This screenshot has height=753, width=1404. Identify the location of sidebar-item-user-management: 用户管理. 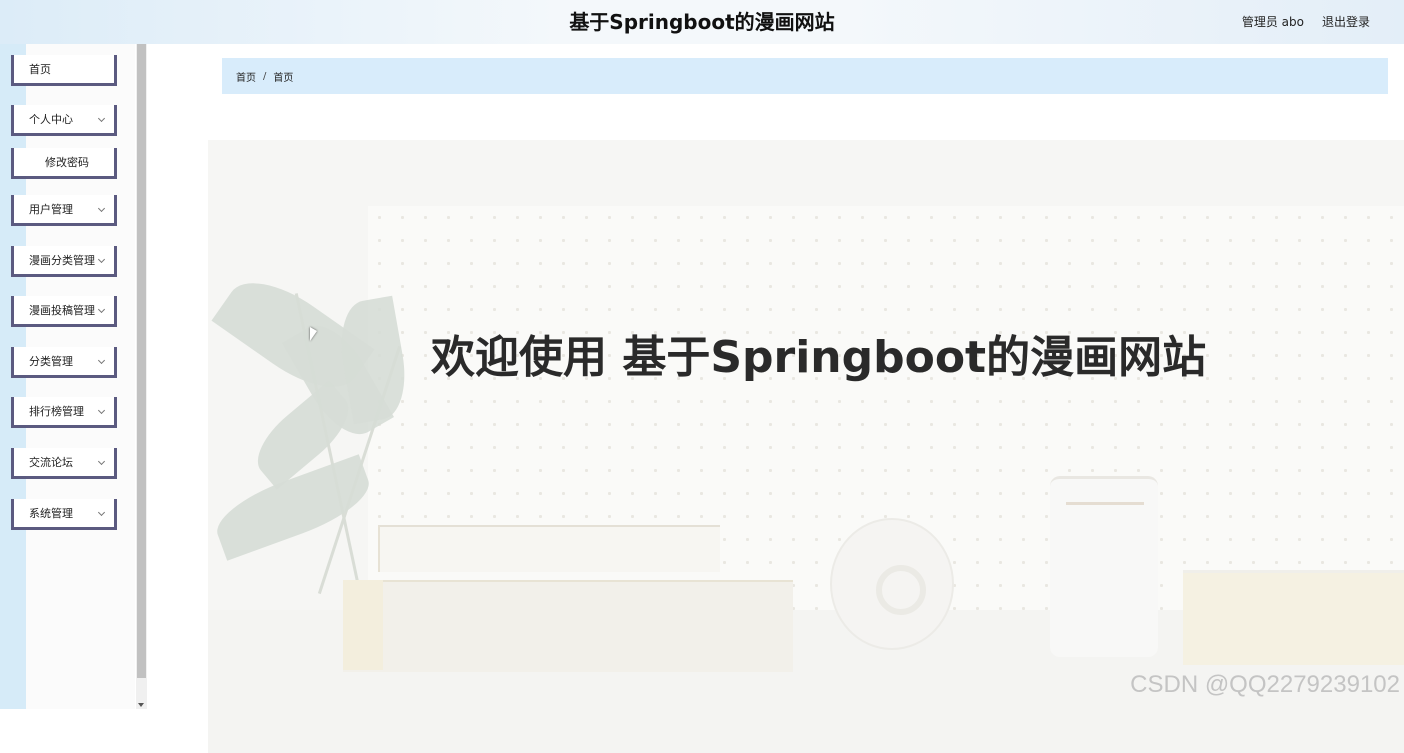
(64, 210).